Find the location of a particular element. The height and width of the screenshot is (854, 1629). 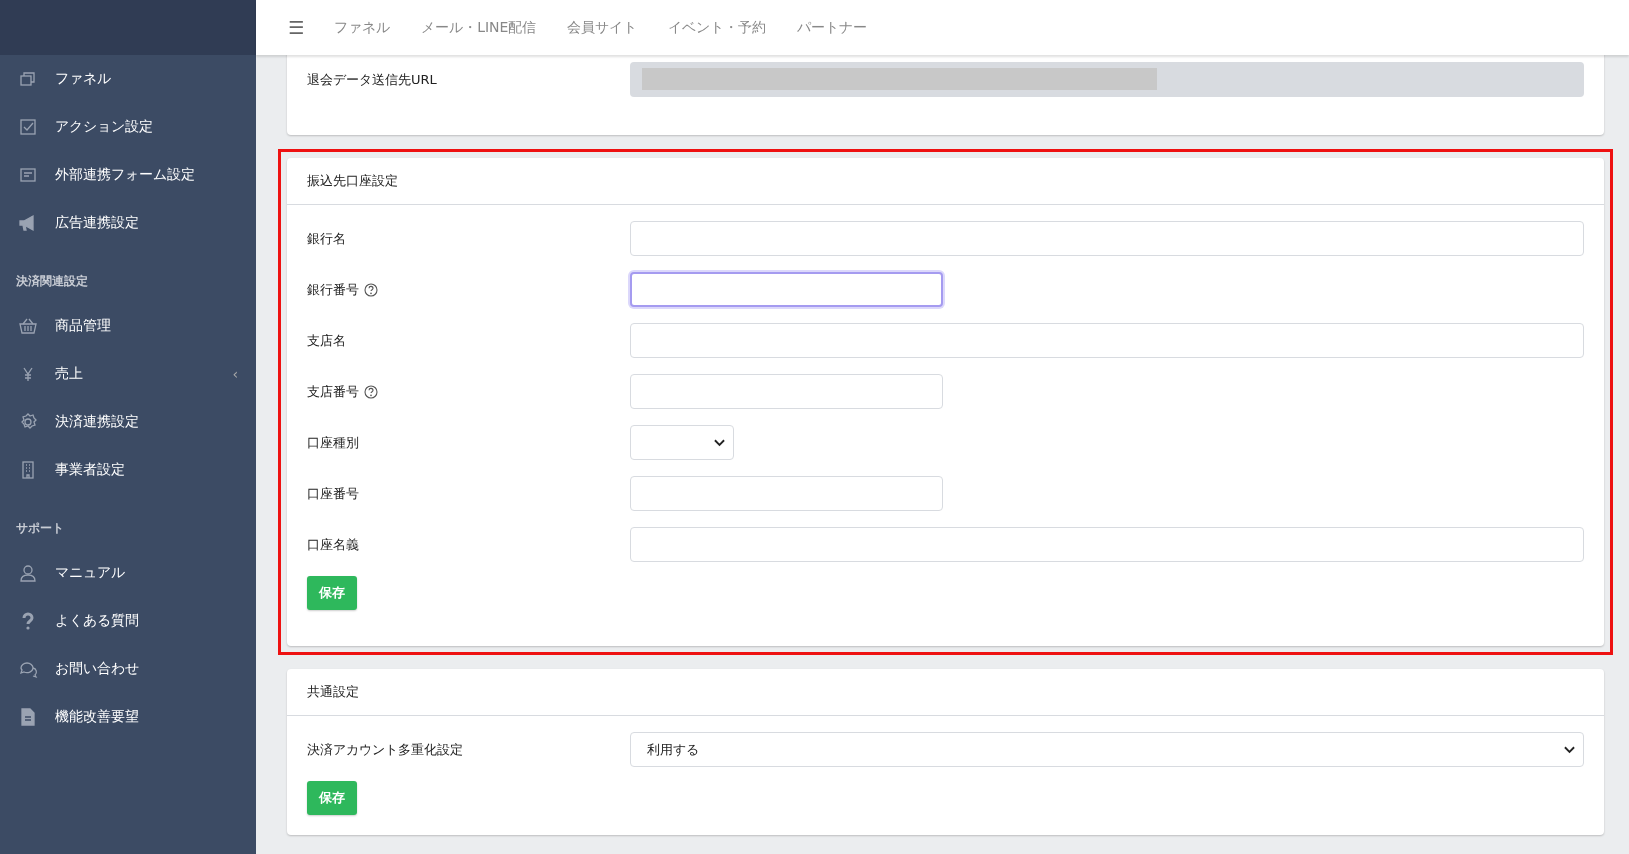

person-icon is located at coordinates (28, 573).